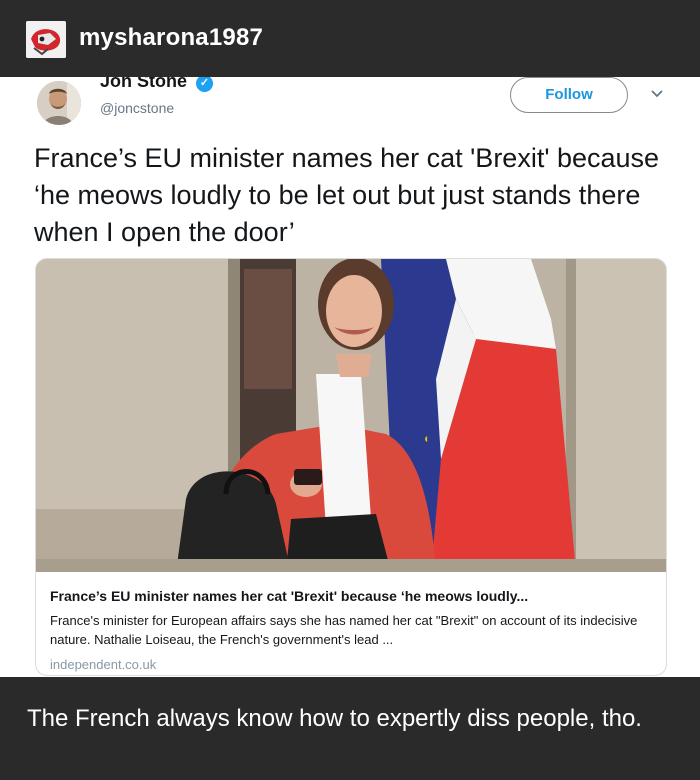 The image size is (700, 780). Describe the element at coordinates (657, 93) in the screenshot. I see `chevron-down-icon` at that location.